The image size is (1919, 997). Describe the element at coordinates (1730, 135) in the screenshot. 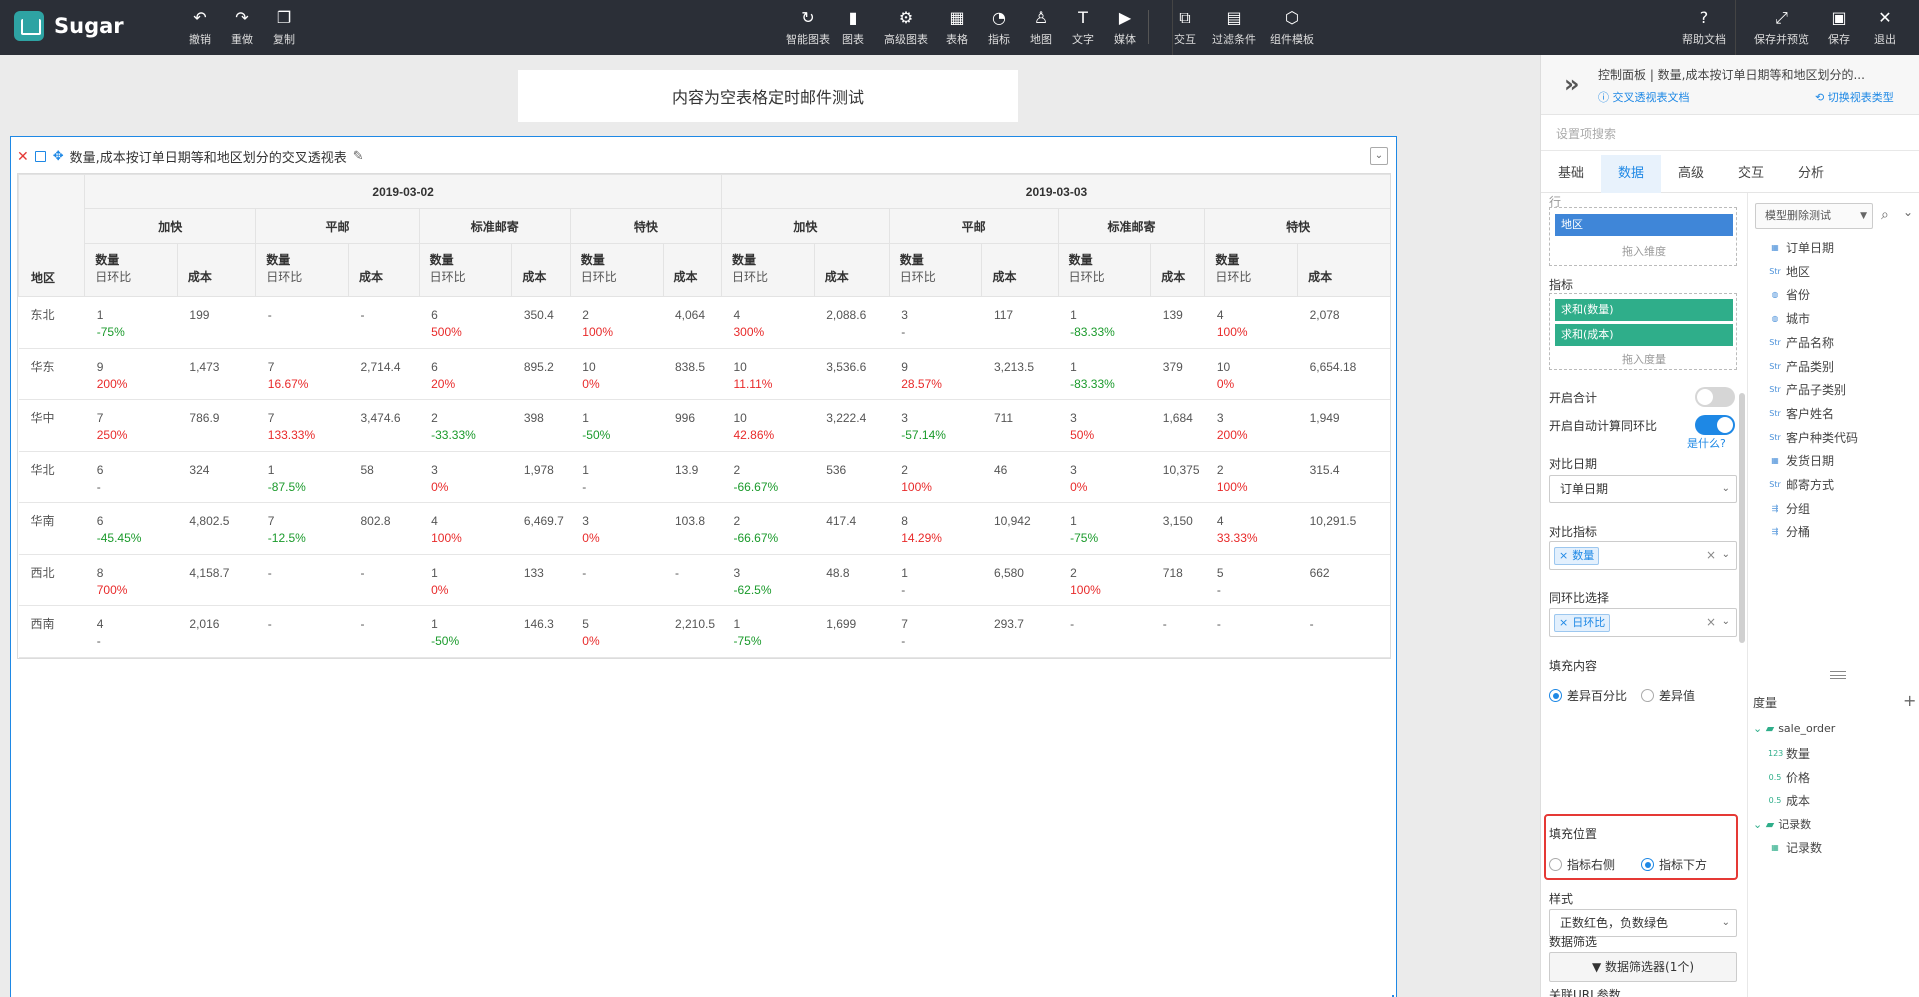

I see `settings-search-input: 设置项搜索` at that location.